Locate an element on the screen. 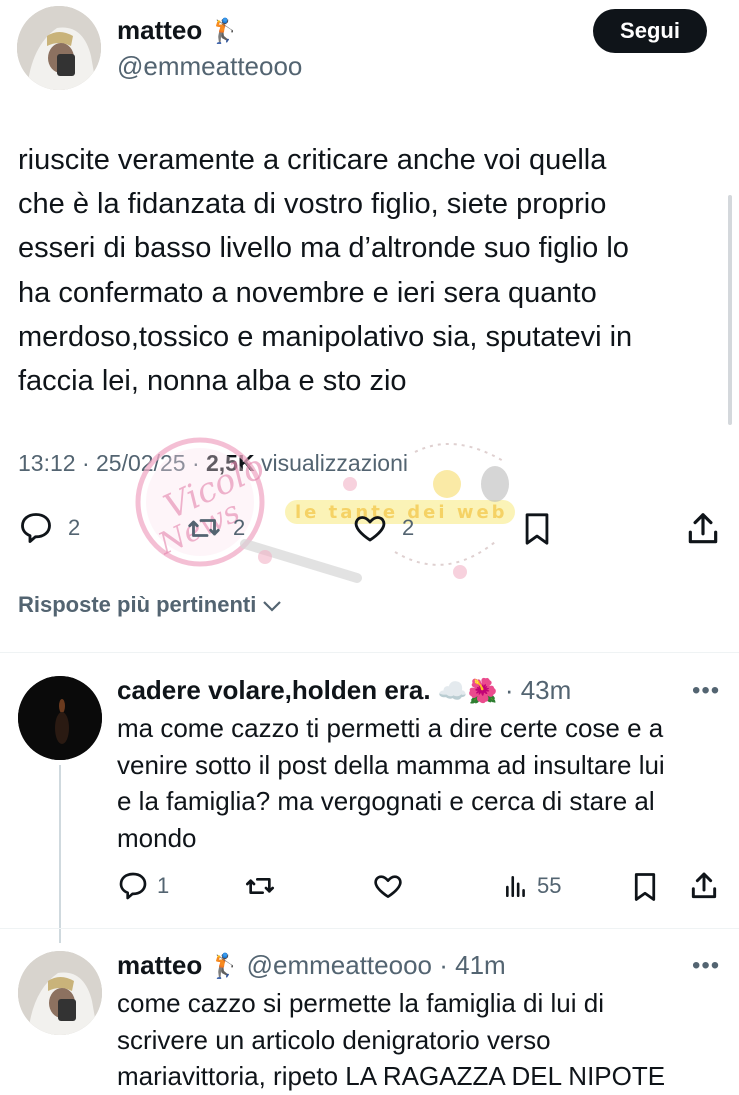  post-time: 13:12 is located at coordinates (47, 463).